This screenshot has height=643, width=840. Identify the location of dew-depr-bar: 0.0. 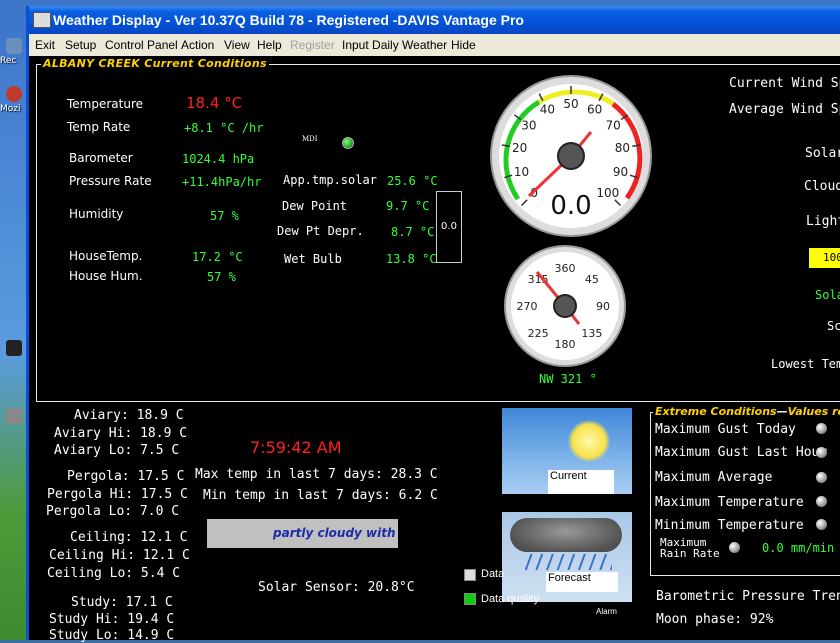
(449, 227).